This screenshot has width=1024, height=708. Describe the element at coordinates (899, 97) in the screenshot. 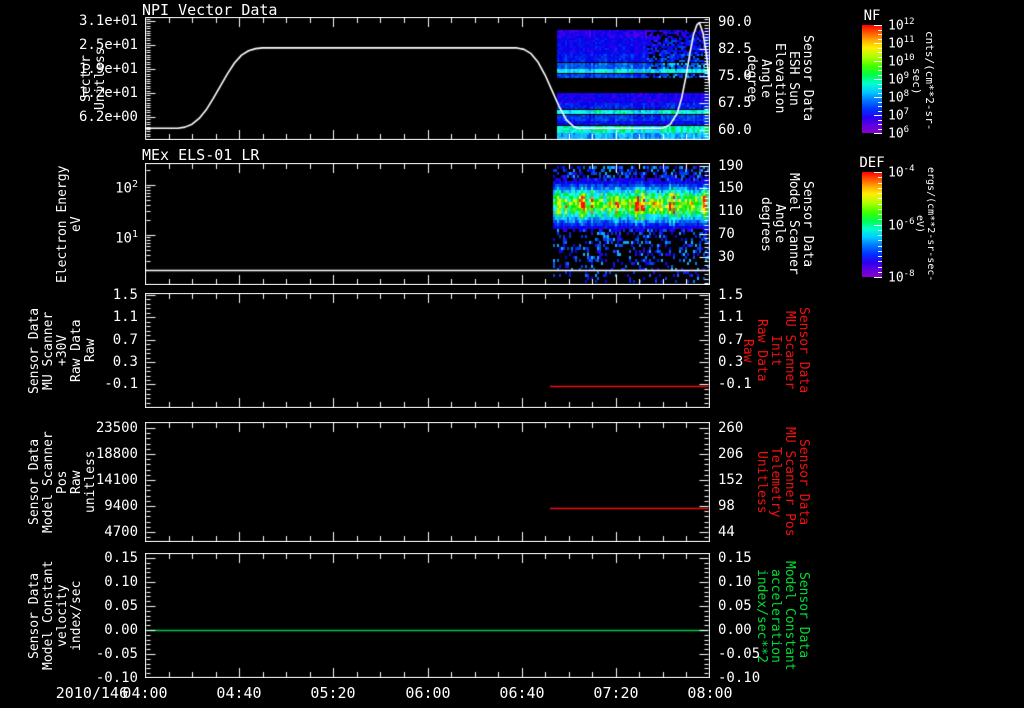

I see `nf-colorbar-tick-label: 108` at that location.